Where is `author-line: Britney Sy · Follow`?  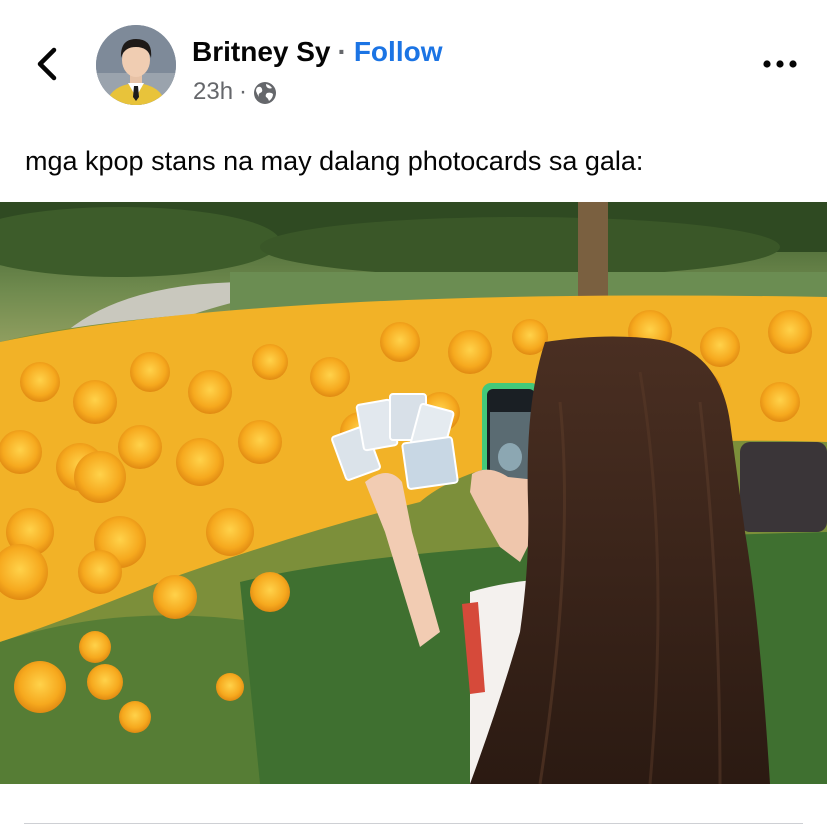 author-line: Britney Sy · Follow is located at coordinates (317, 52).